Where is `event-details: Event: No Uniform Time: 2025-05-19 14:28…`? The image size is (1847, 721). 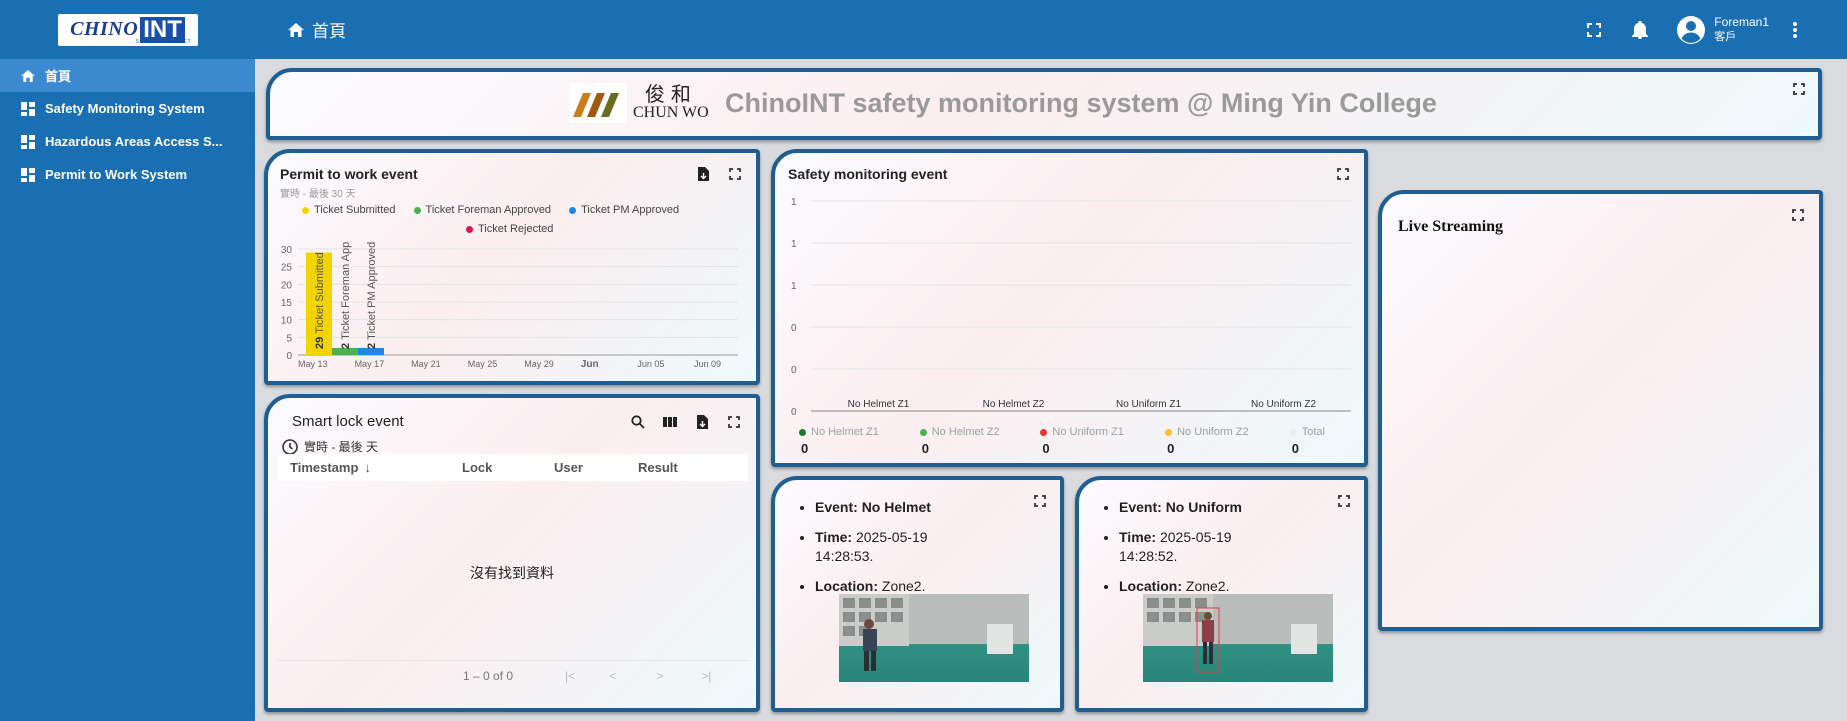 event-details: Event: No Uniform Time: 2025-05-19 14:28… is located at coordinates (1194, 552).